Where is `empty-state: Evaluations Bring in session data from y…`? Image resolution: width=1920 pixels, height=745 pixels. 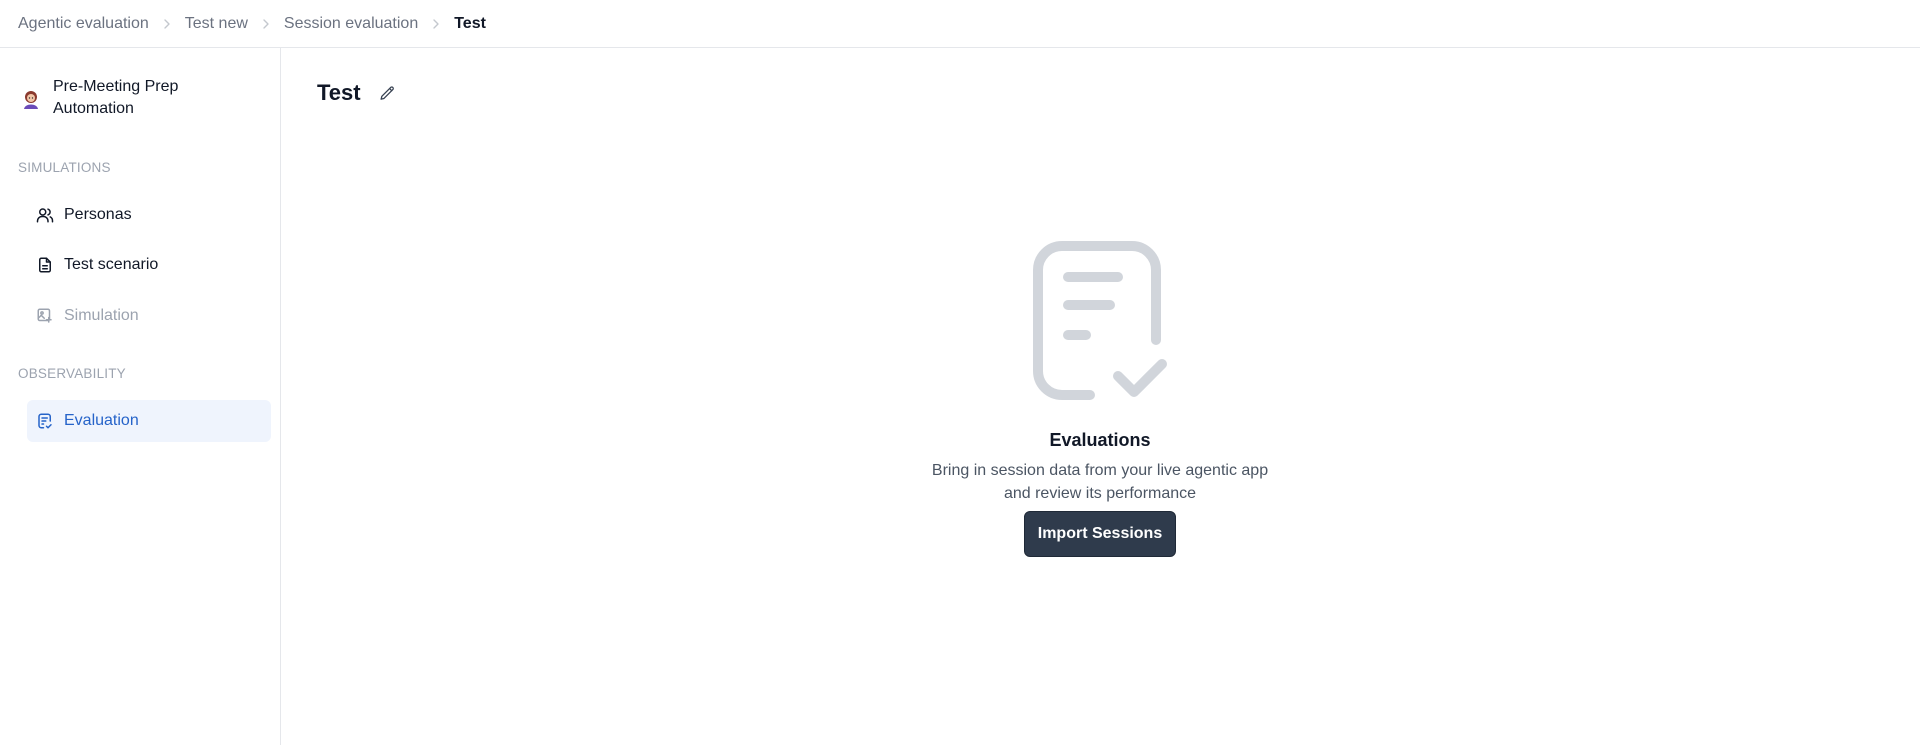
empty-state: Evaluations Bring in session data from y… is located at coordinates (1100, 398).